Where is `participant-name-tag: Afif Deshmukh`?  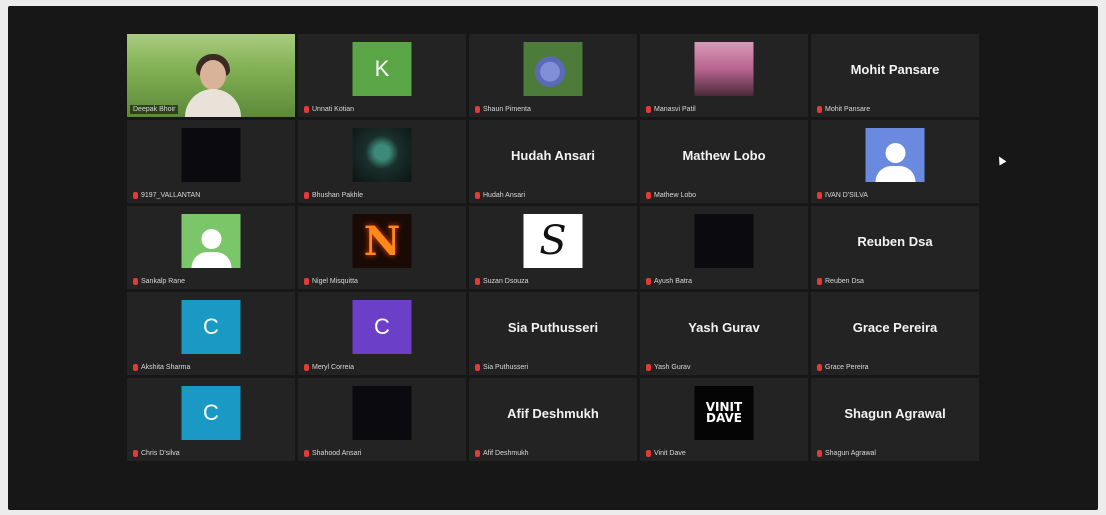 participant-name-tag: Afif Deshmukh is located at coordinates (502, 453).